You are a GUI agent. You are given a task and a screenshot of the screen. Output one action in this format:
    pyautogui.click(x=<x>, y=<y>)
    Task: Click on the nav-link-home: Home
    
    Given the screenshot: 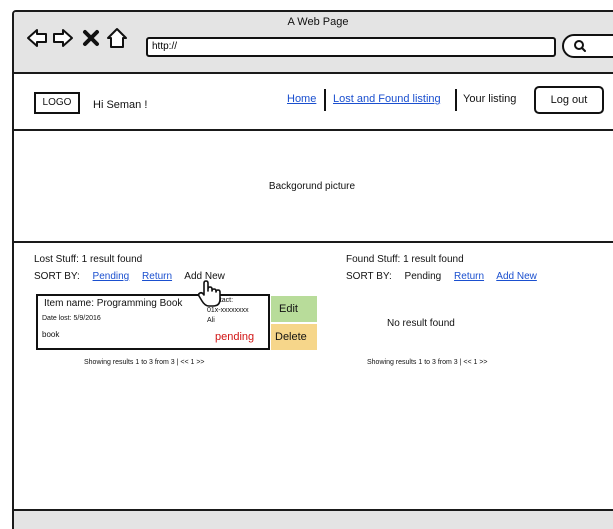 What is the action you would take?
    pyautogui.click(x=301, y=99)
    